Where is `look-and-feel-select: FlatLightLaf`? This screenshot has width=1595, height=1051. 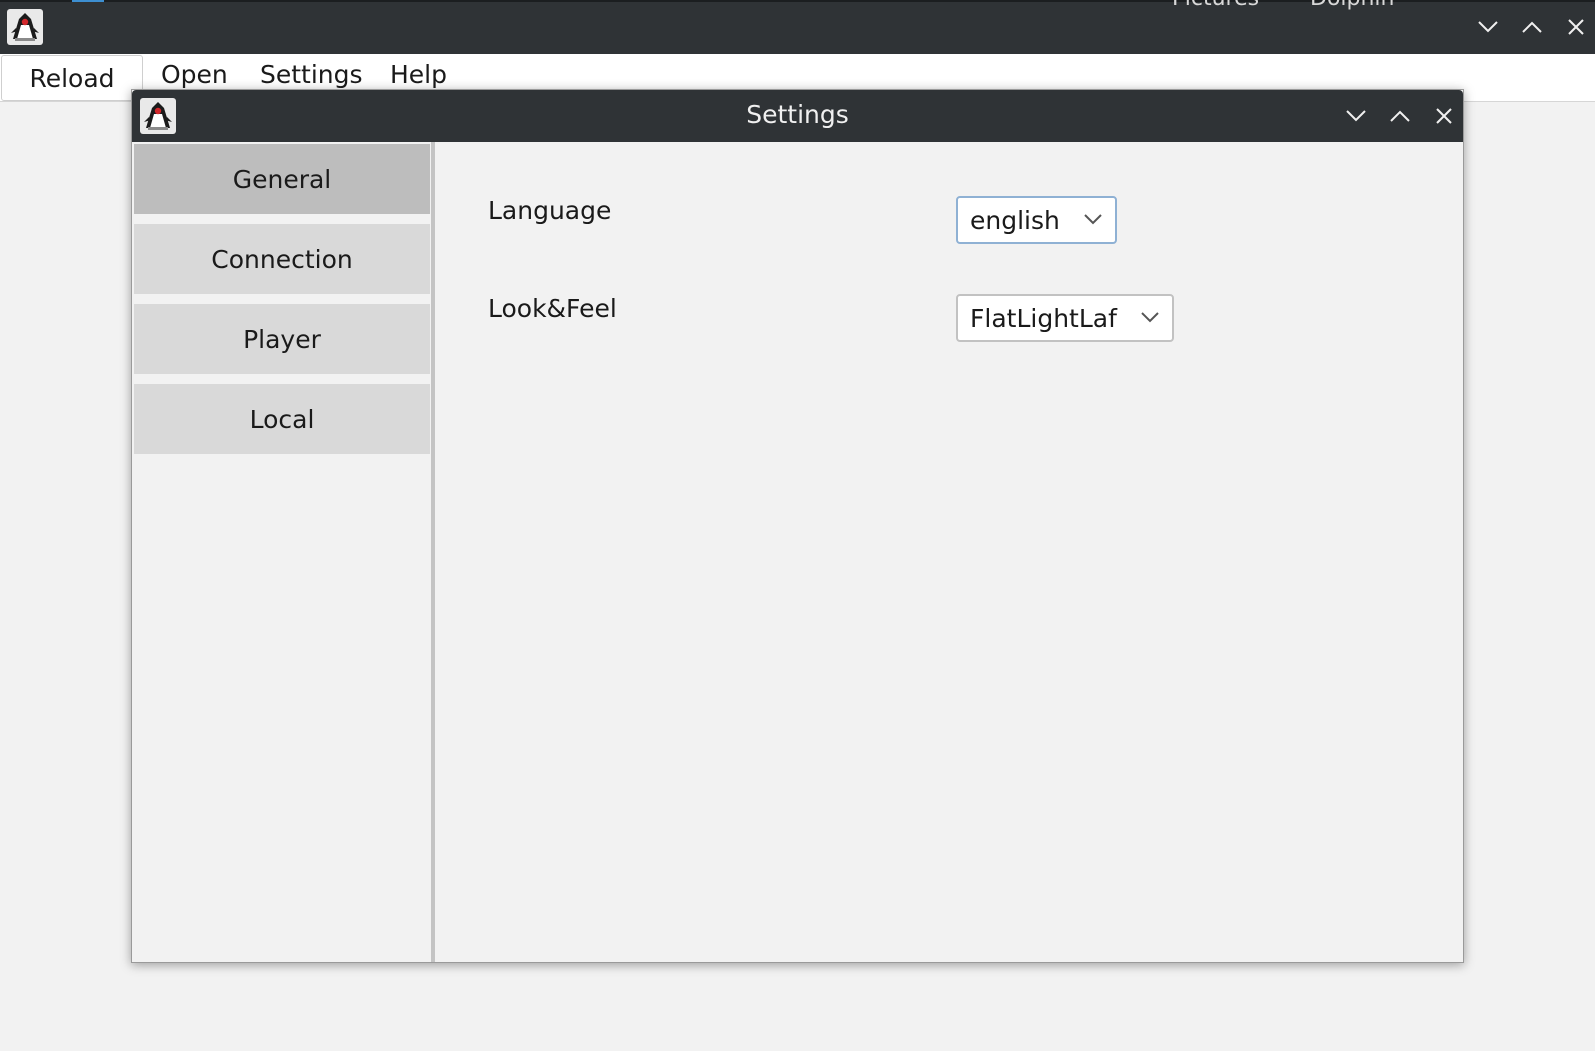 look-and-feel-select: FlatLightLaf is located at coordinates (1065, 318).